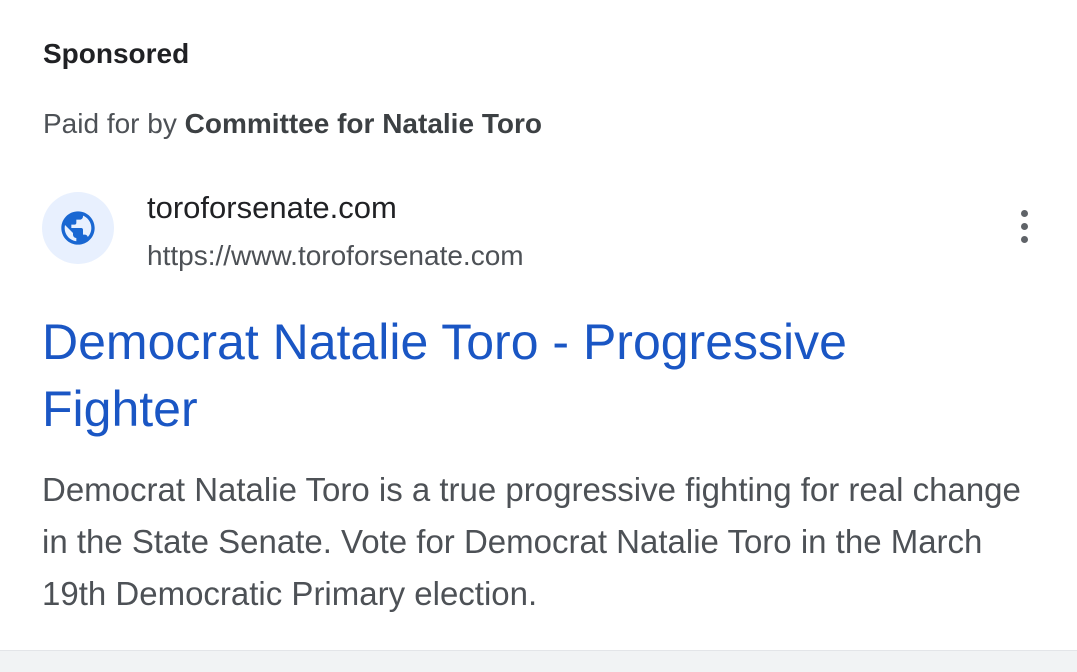 The height and width of the screenshot is (672, 1077). Describe the element at coordinates (538, 661) in the screenshot. I see `section-divider` at that location.